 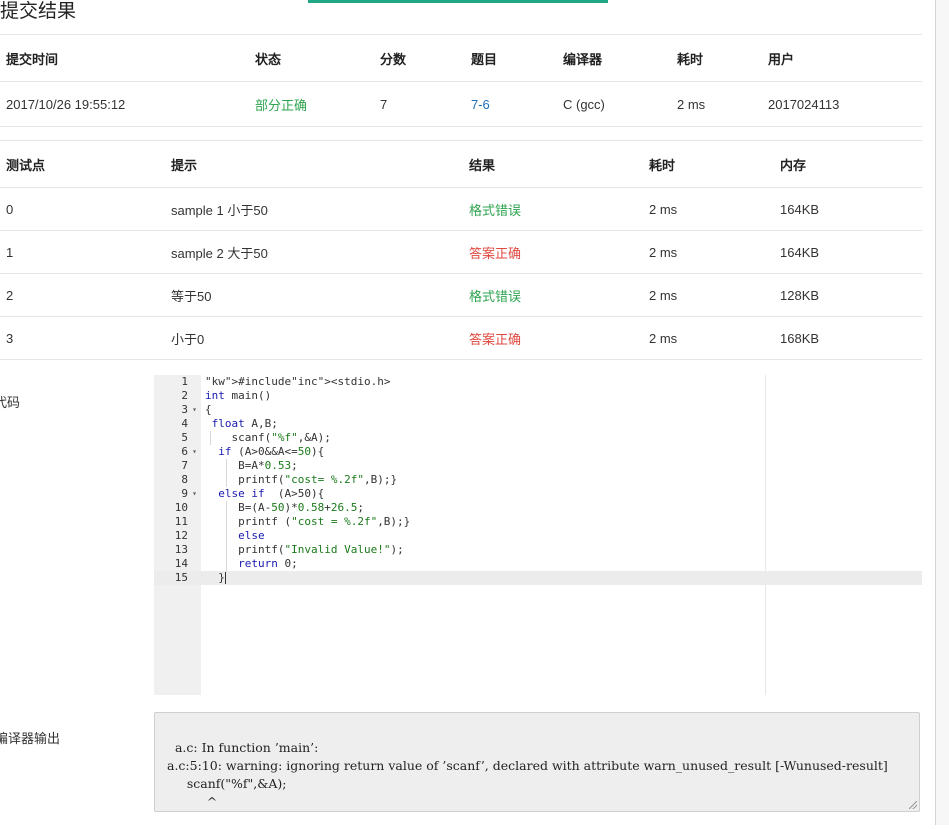 I want to click on scrollbar-track, so click(x=942, y=412).